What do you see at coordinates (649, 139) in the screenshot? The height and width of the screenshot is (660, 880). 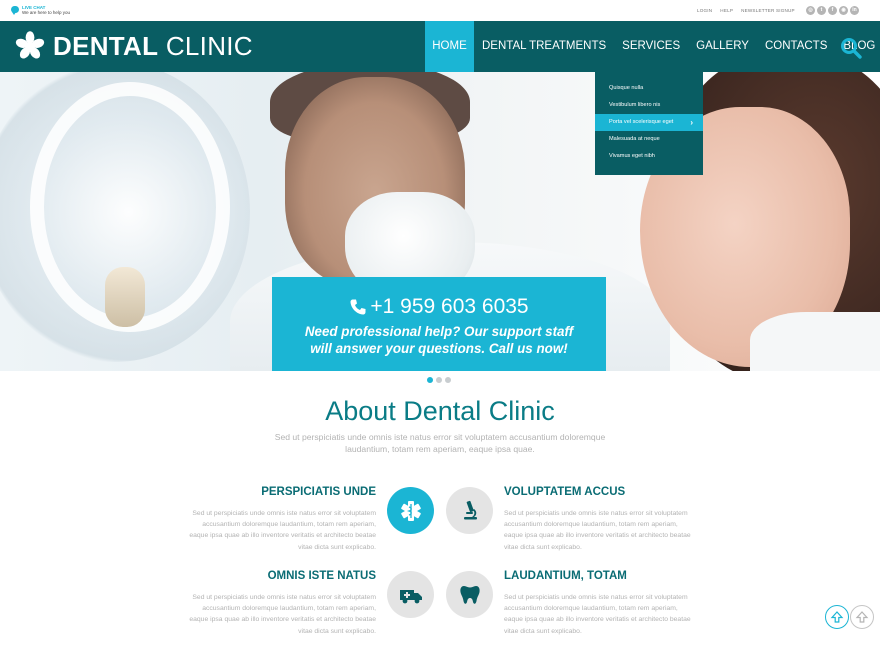 I see `dropdown-item: Malesuada at neque` at bounding box center [649, 139].